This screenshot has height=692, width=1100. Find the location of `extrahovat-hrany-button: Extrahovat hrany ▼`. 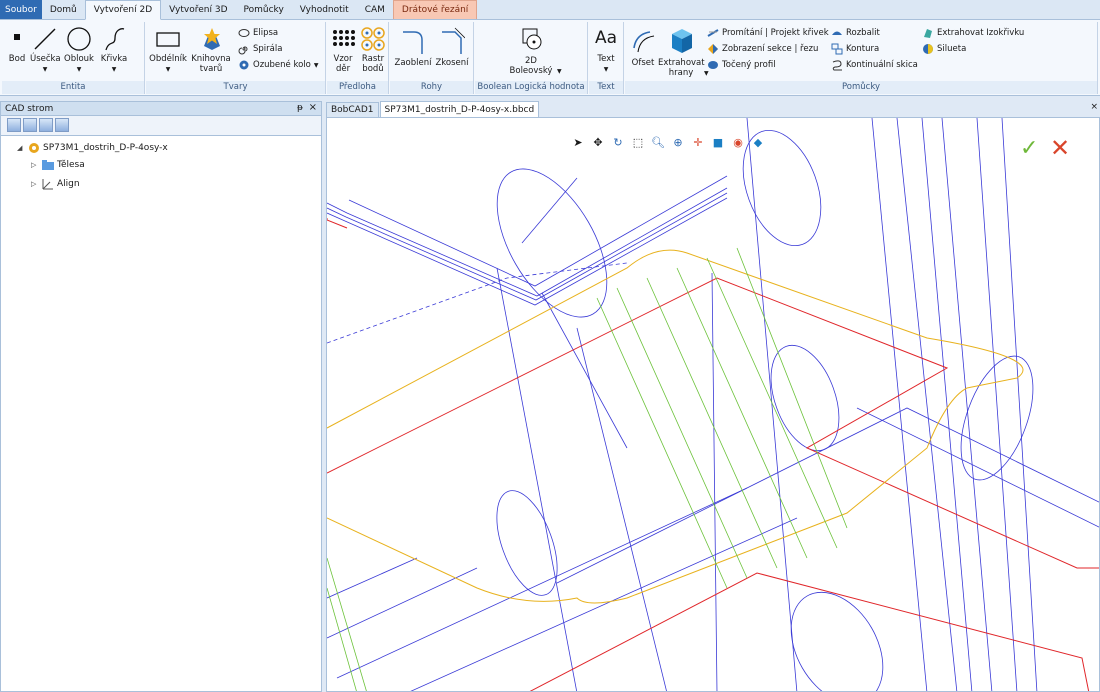

extrahovat-hrany-button: Extrahovat hrany ▼ is located at coordinates (683, 52).